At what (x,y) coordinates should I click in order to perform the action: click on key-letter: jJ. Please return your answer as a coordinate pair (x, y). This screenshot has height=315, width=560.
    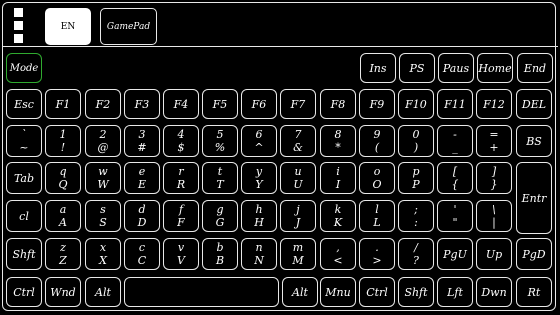
    Looking at the image, I should click on (298, 216).